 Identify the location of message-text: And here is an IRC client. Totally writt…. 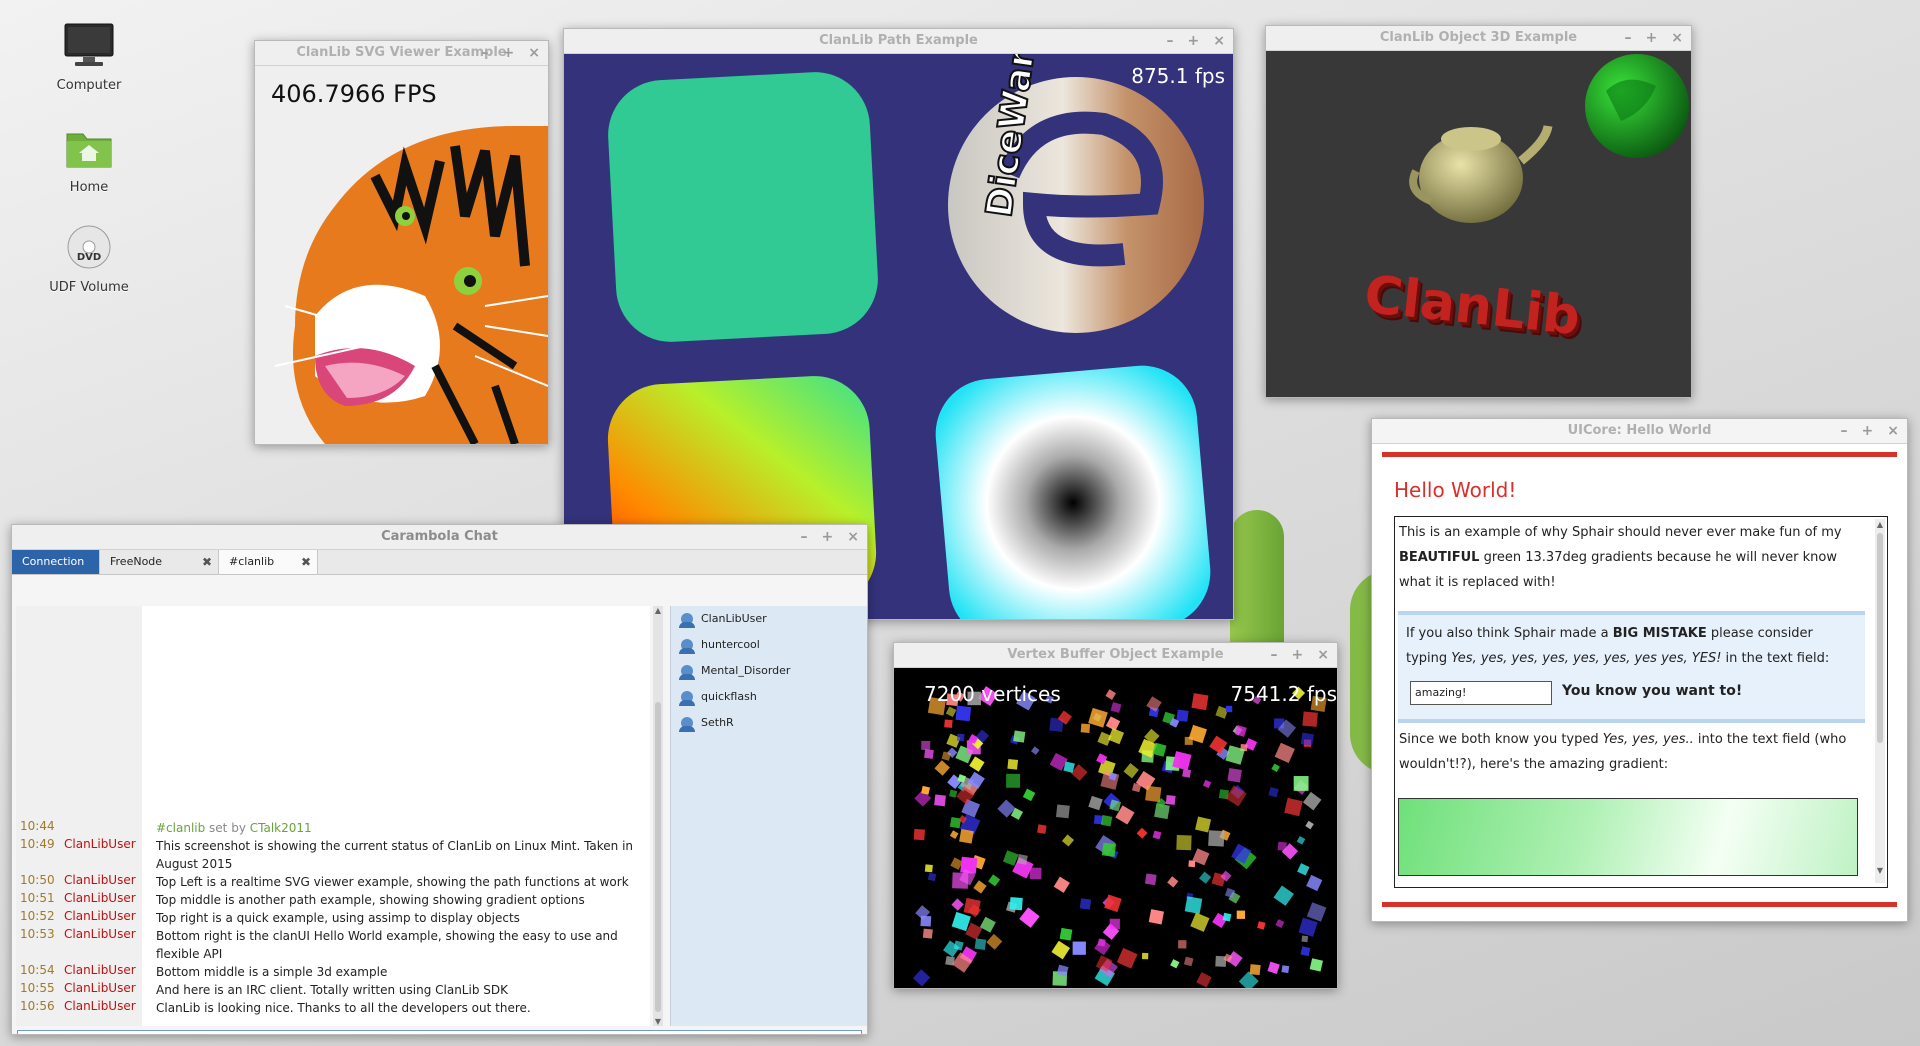
(332, 990).